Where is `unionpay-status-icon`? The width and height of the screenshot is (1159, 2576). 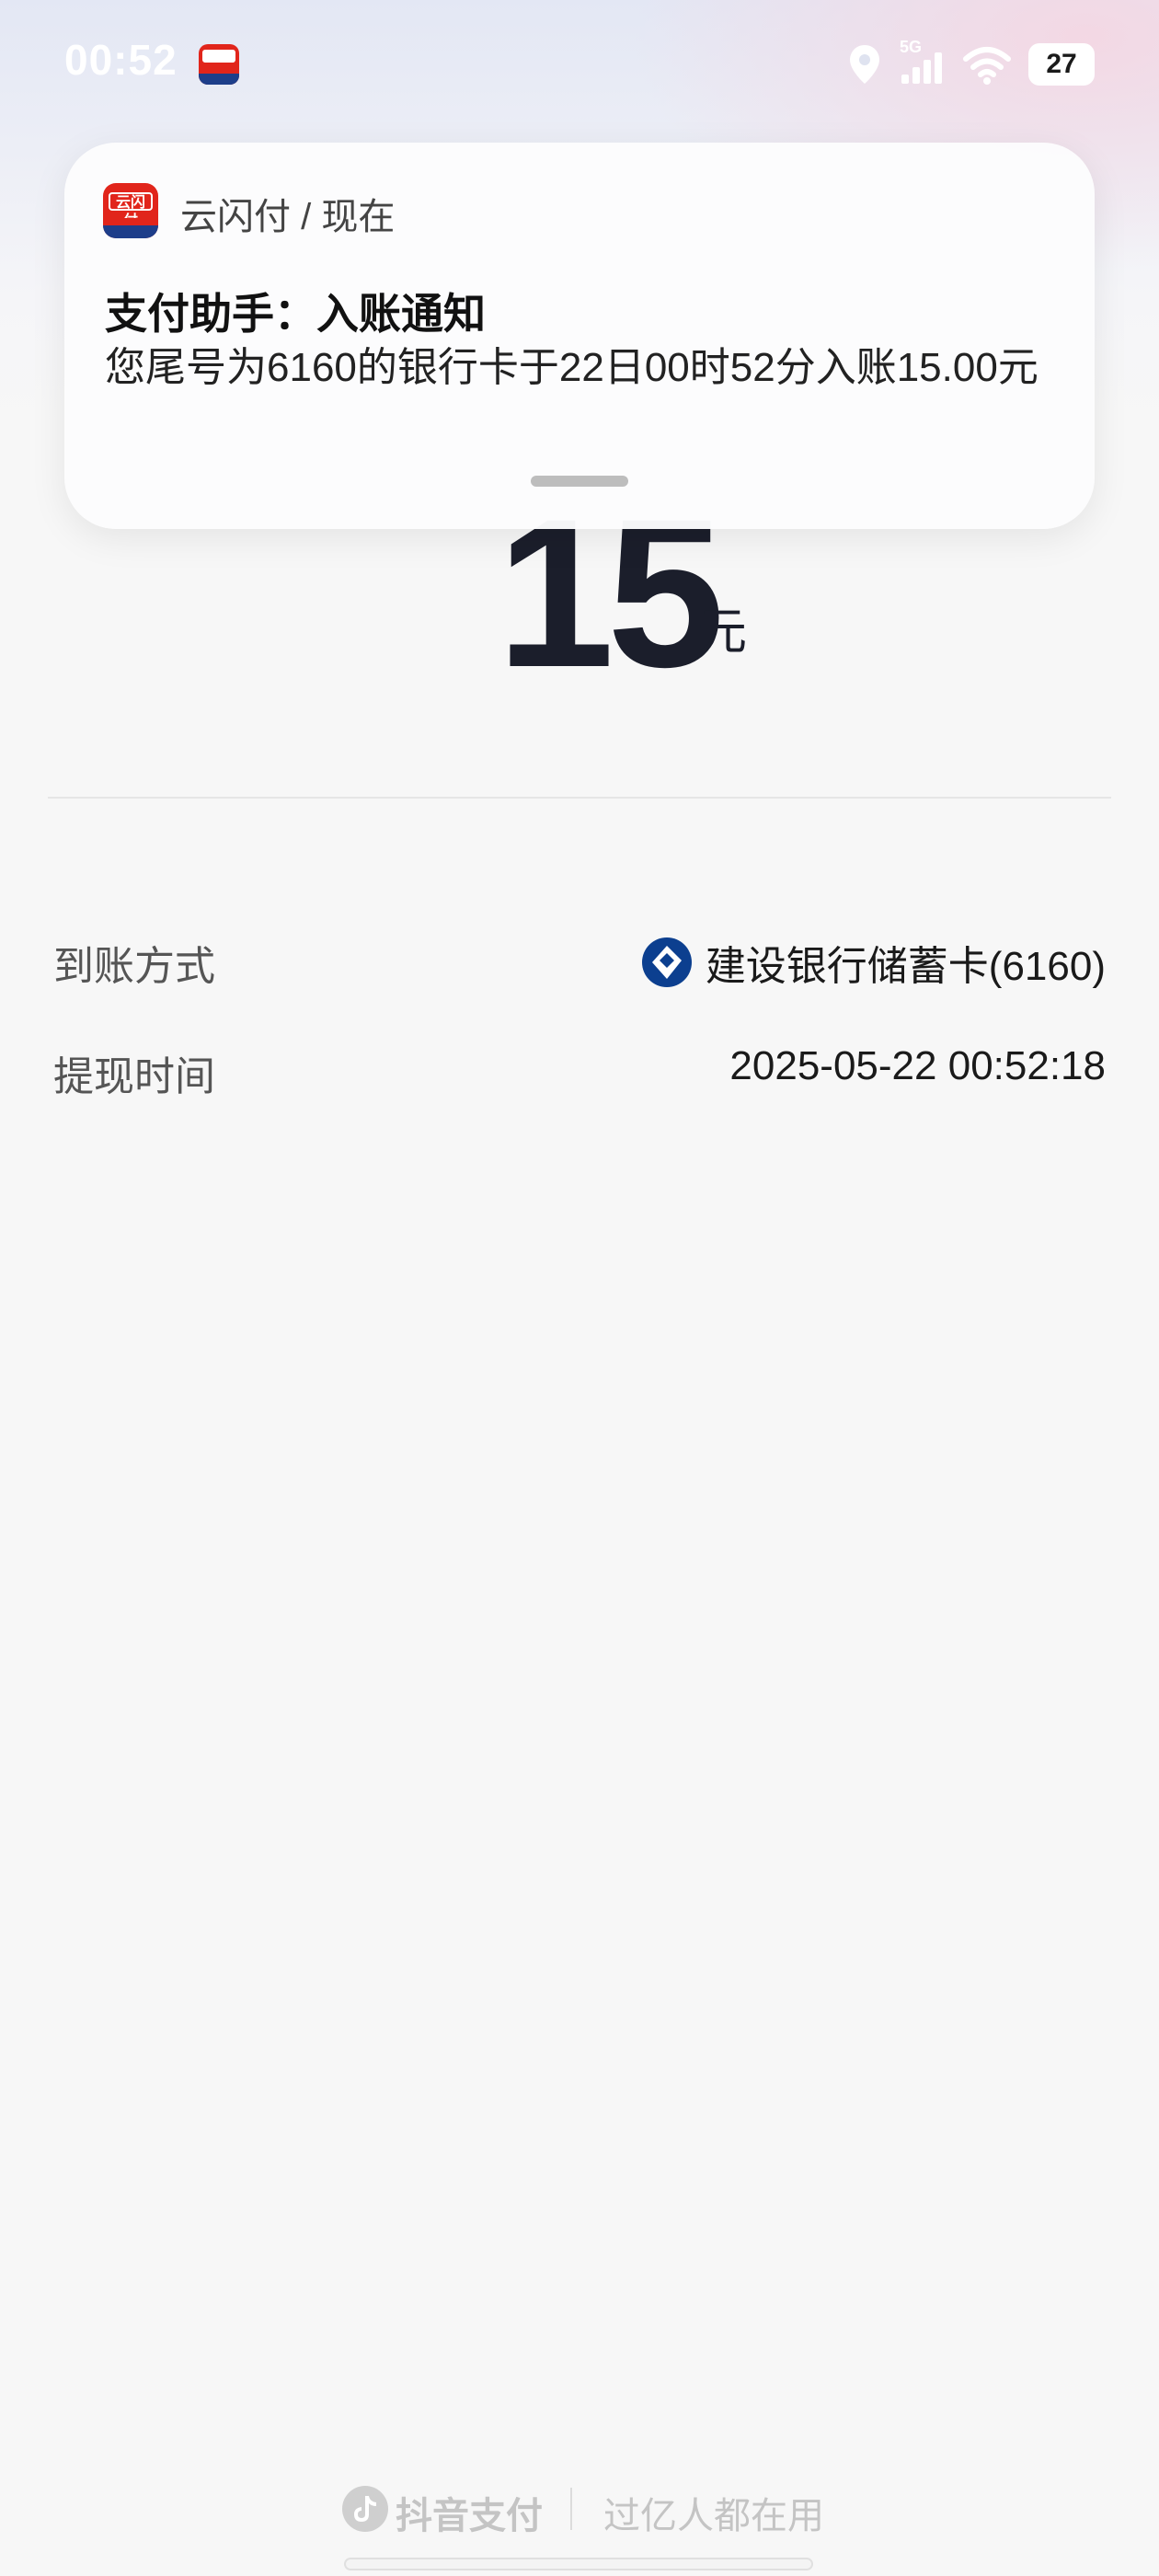
unionpay-status-icon is located at coordinates (219, 64).